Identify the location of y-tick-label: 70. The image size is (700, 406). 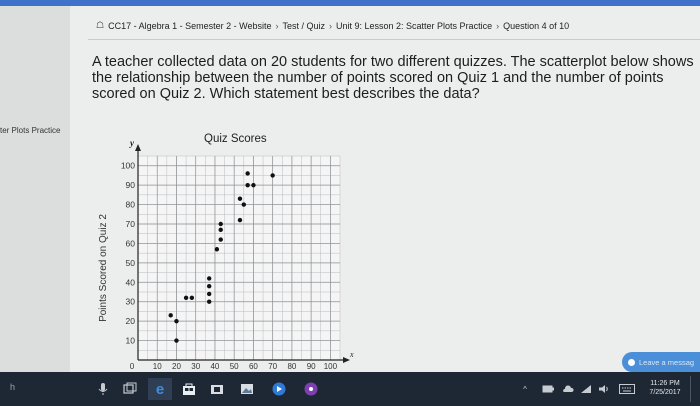
(131, 224).